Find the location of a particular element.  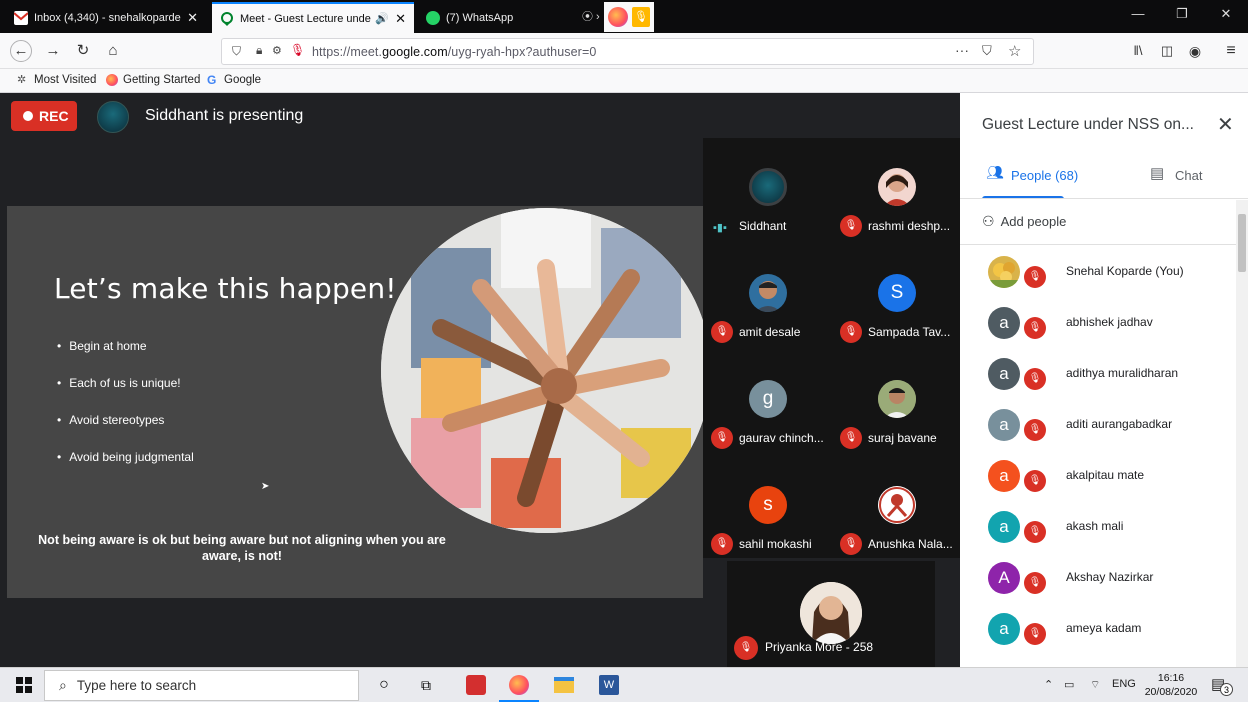

account-icon: ◉ is located at coordinates (1195, 51).